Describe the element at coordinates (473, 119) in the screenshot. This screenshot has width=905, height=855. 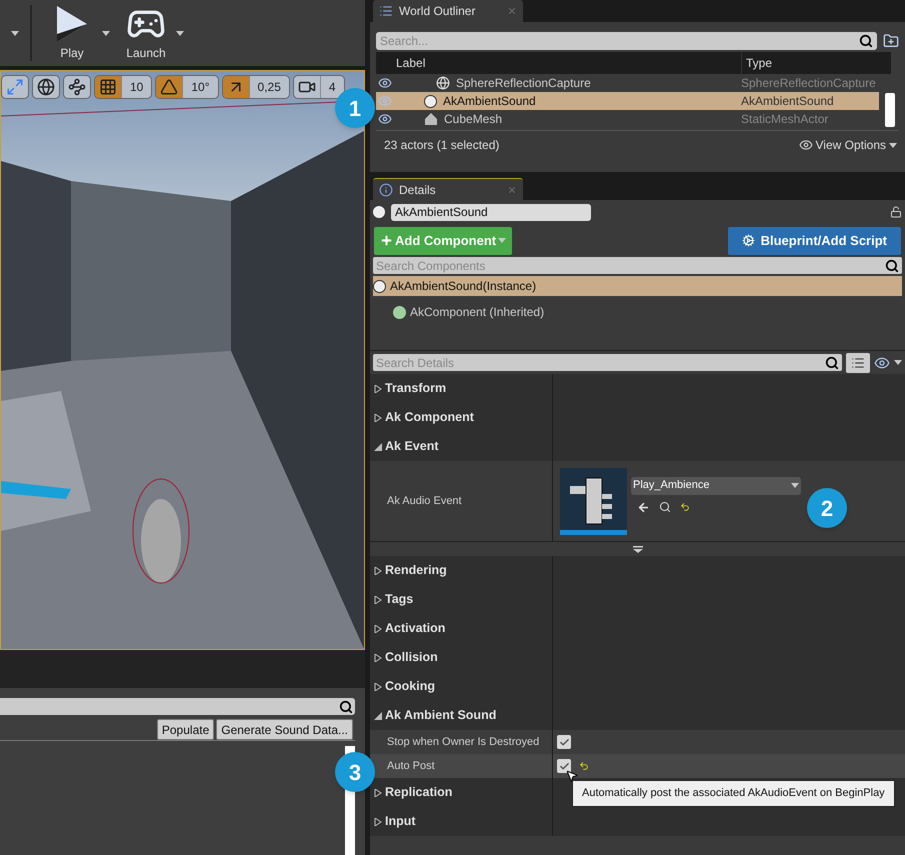
I see `actor-label: CubeMesh` at that location.